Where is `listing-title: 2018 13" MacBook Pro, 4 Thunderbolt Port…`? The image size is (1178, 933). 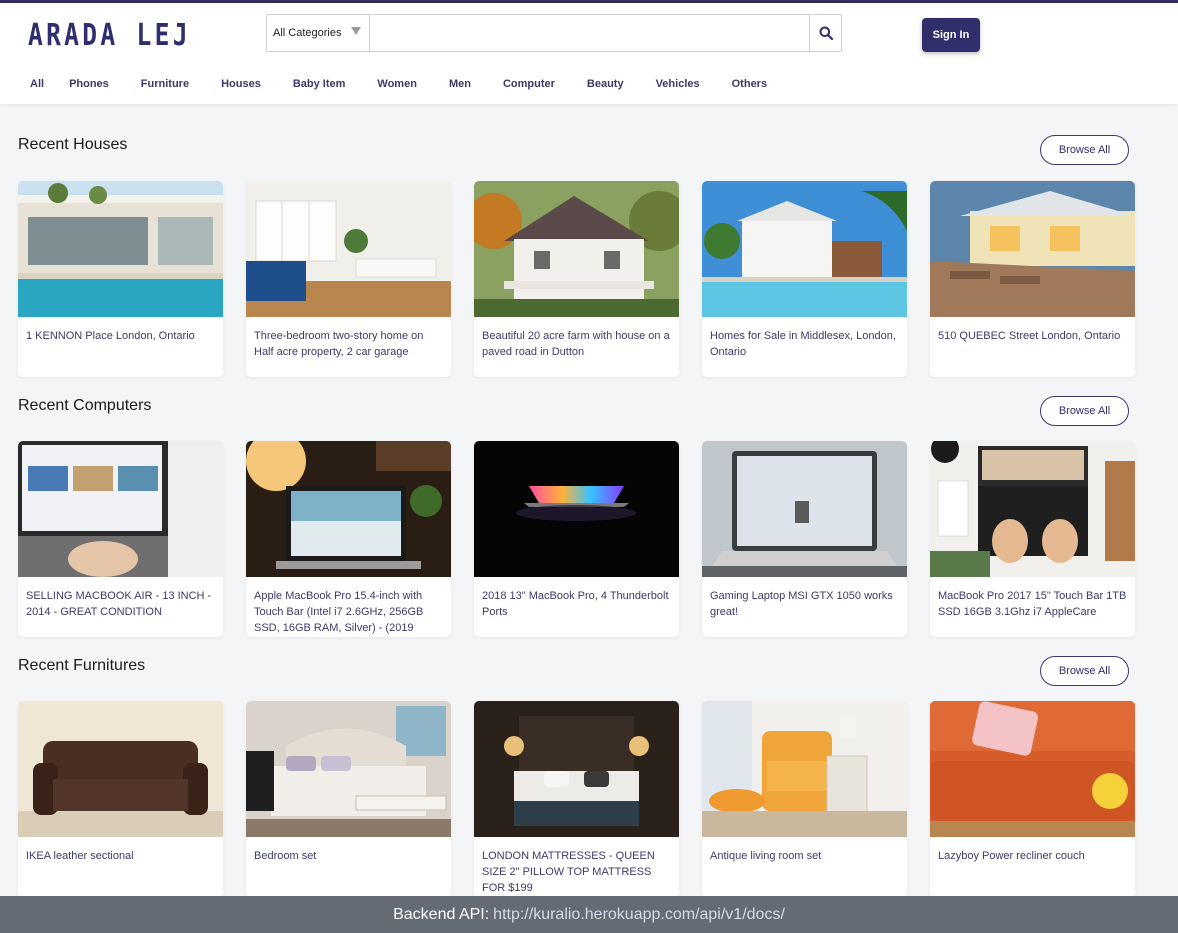 listing-title: 2018 13" MacBook Pro, 4 Thunderbolt Port… is located at coordinates (575, 604).